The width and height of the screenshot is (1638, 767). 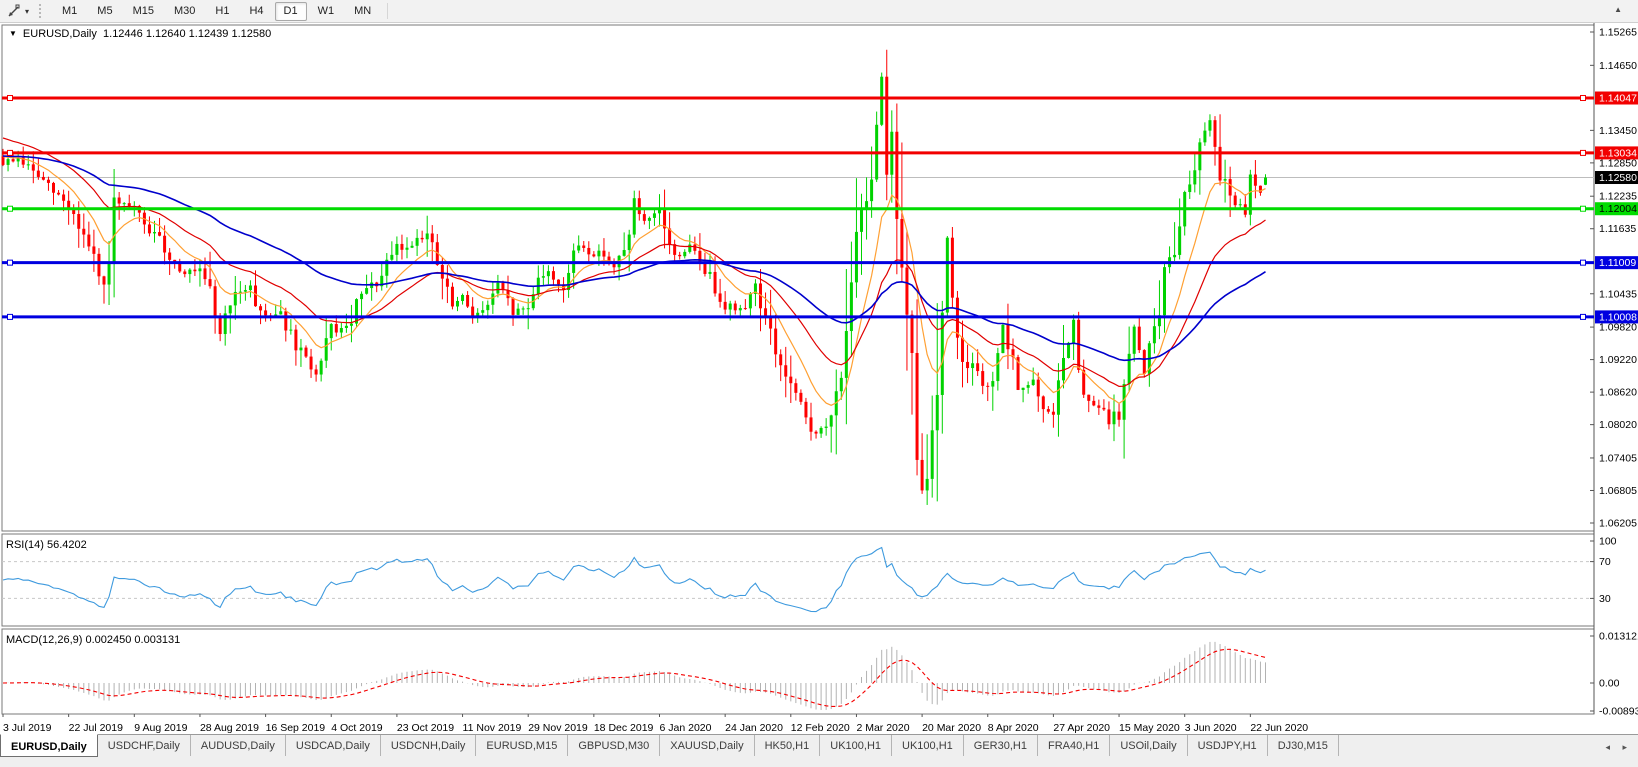 What do you see at coordinates (1618, 393) in the screenshot?
I see `price-tick-label: 1.08620` at bounding box center [1618, 393].